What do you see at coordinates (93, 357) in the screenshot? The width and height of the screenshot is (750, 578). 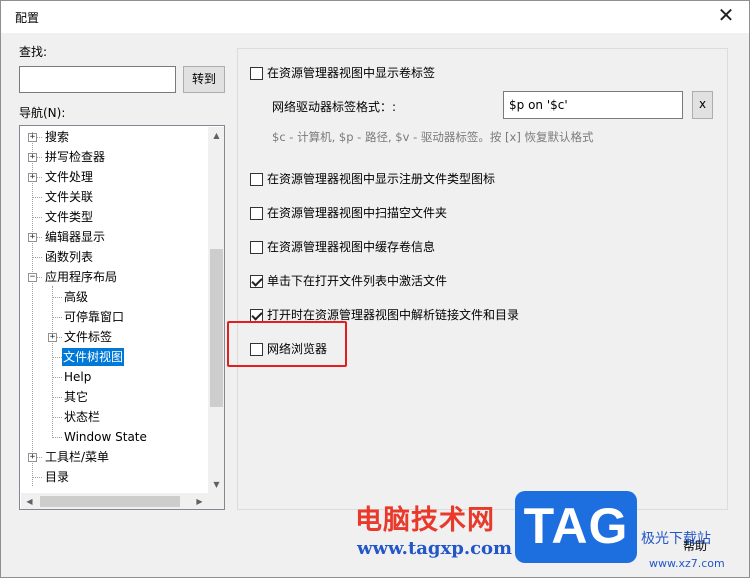 I see `tree-item-file-tree-view: 文件树视图` at bounding box center [93, 357].